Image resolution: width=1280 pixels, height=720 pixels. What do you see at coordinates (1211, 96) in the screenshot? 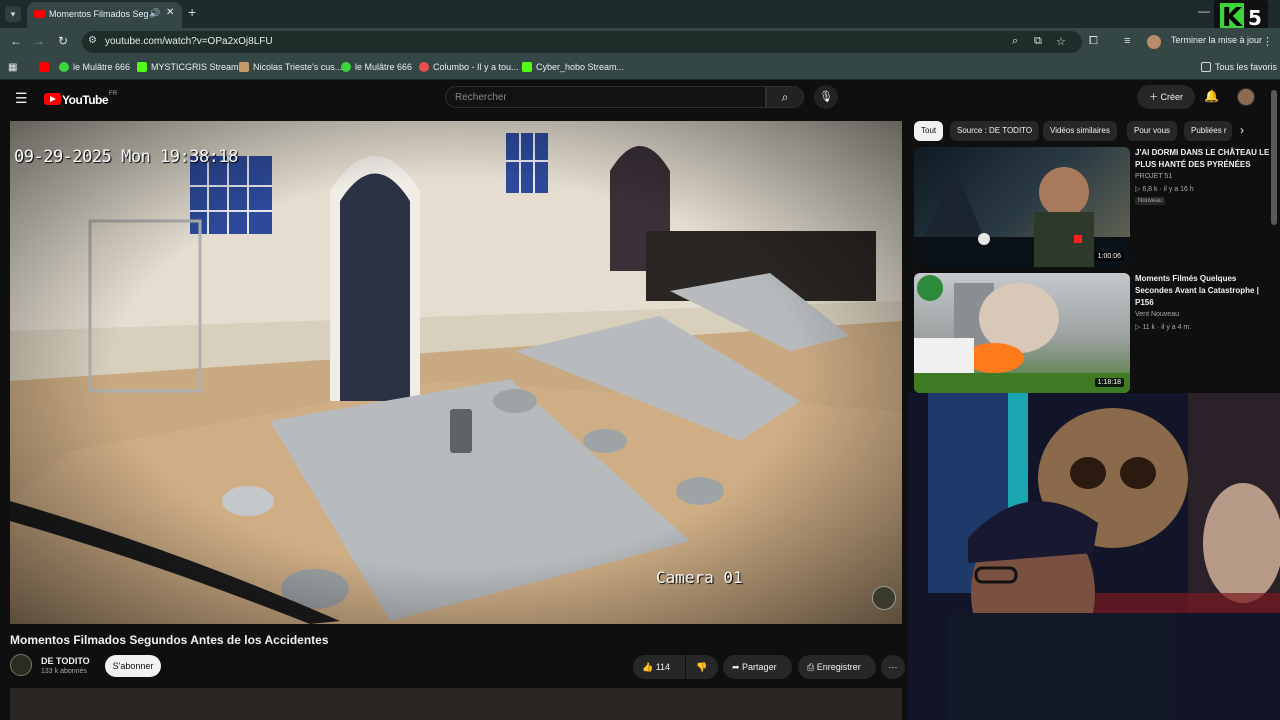
I see `notifications-bell-icon: 🔔` at bounding box center [1211, 96].